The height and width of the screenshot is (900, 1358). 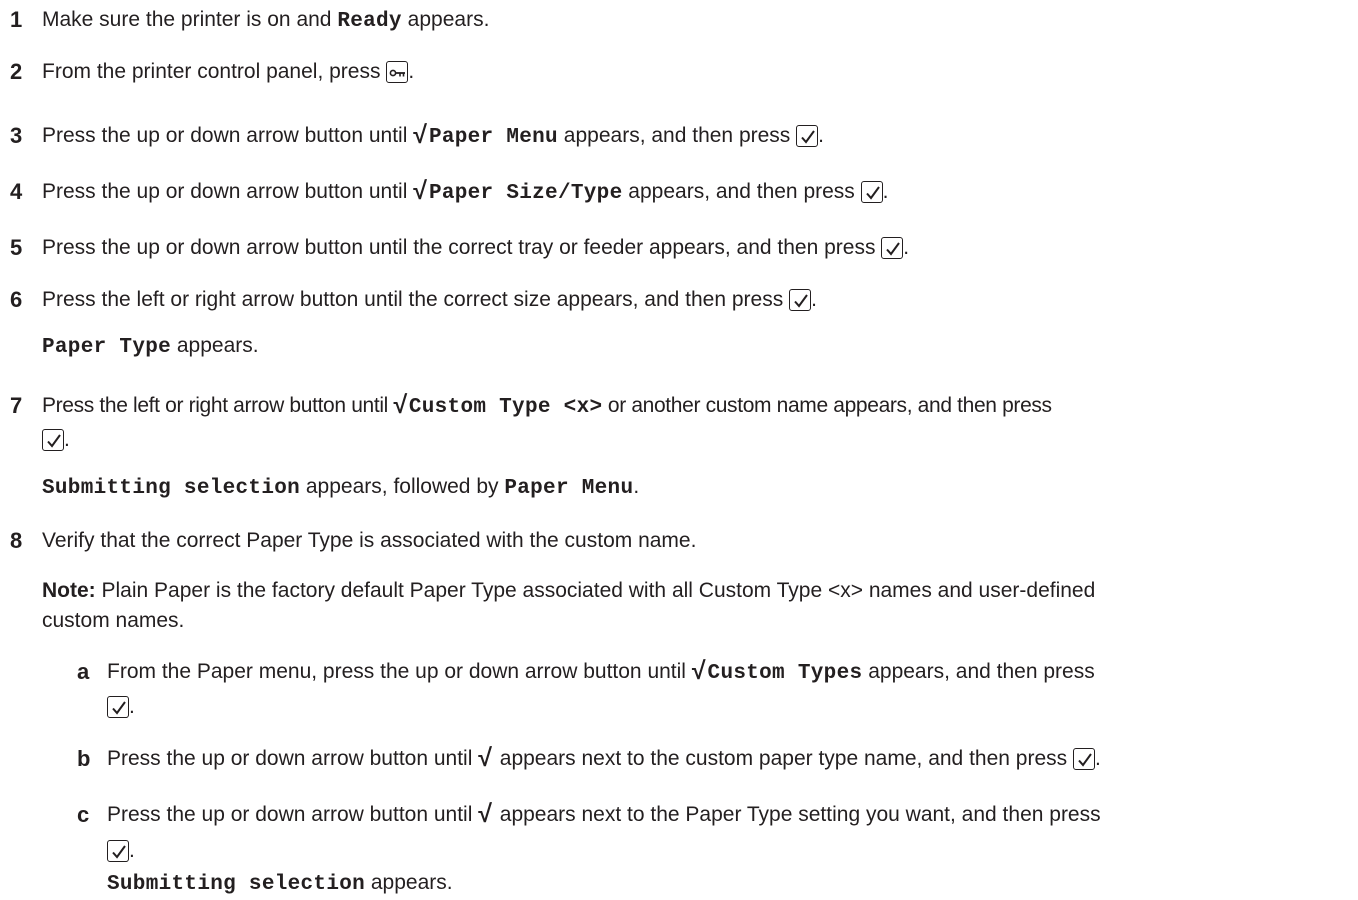 I want to click on substep-letter: b, so click(x=84, y=758).